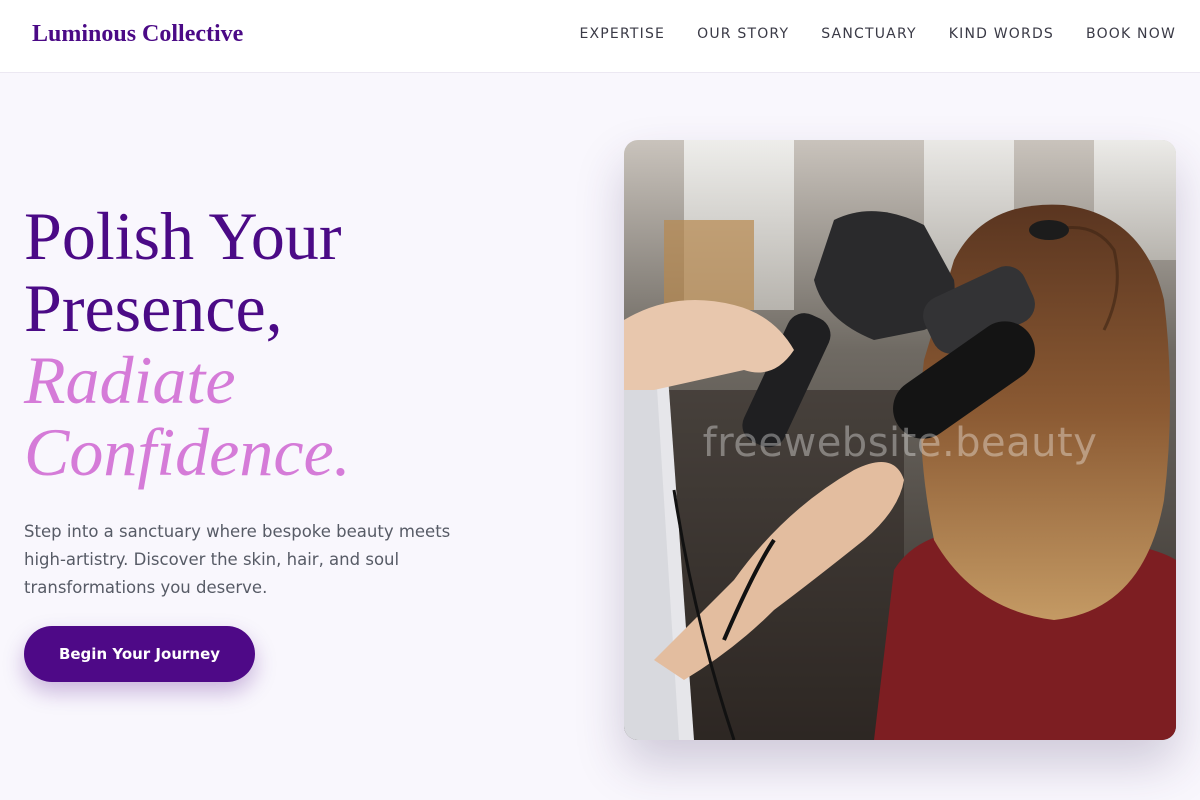 The height and width of the screenshot is (800, 1200). Describe the element at coordinates (137, 34) in the screenshot. I see `brand-logo: Luminous Collective` at that location.